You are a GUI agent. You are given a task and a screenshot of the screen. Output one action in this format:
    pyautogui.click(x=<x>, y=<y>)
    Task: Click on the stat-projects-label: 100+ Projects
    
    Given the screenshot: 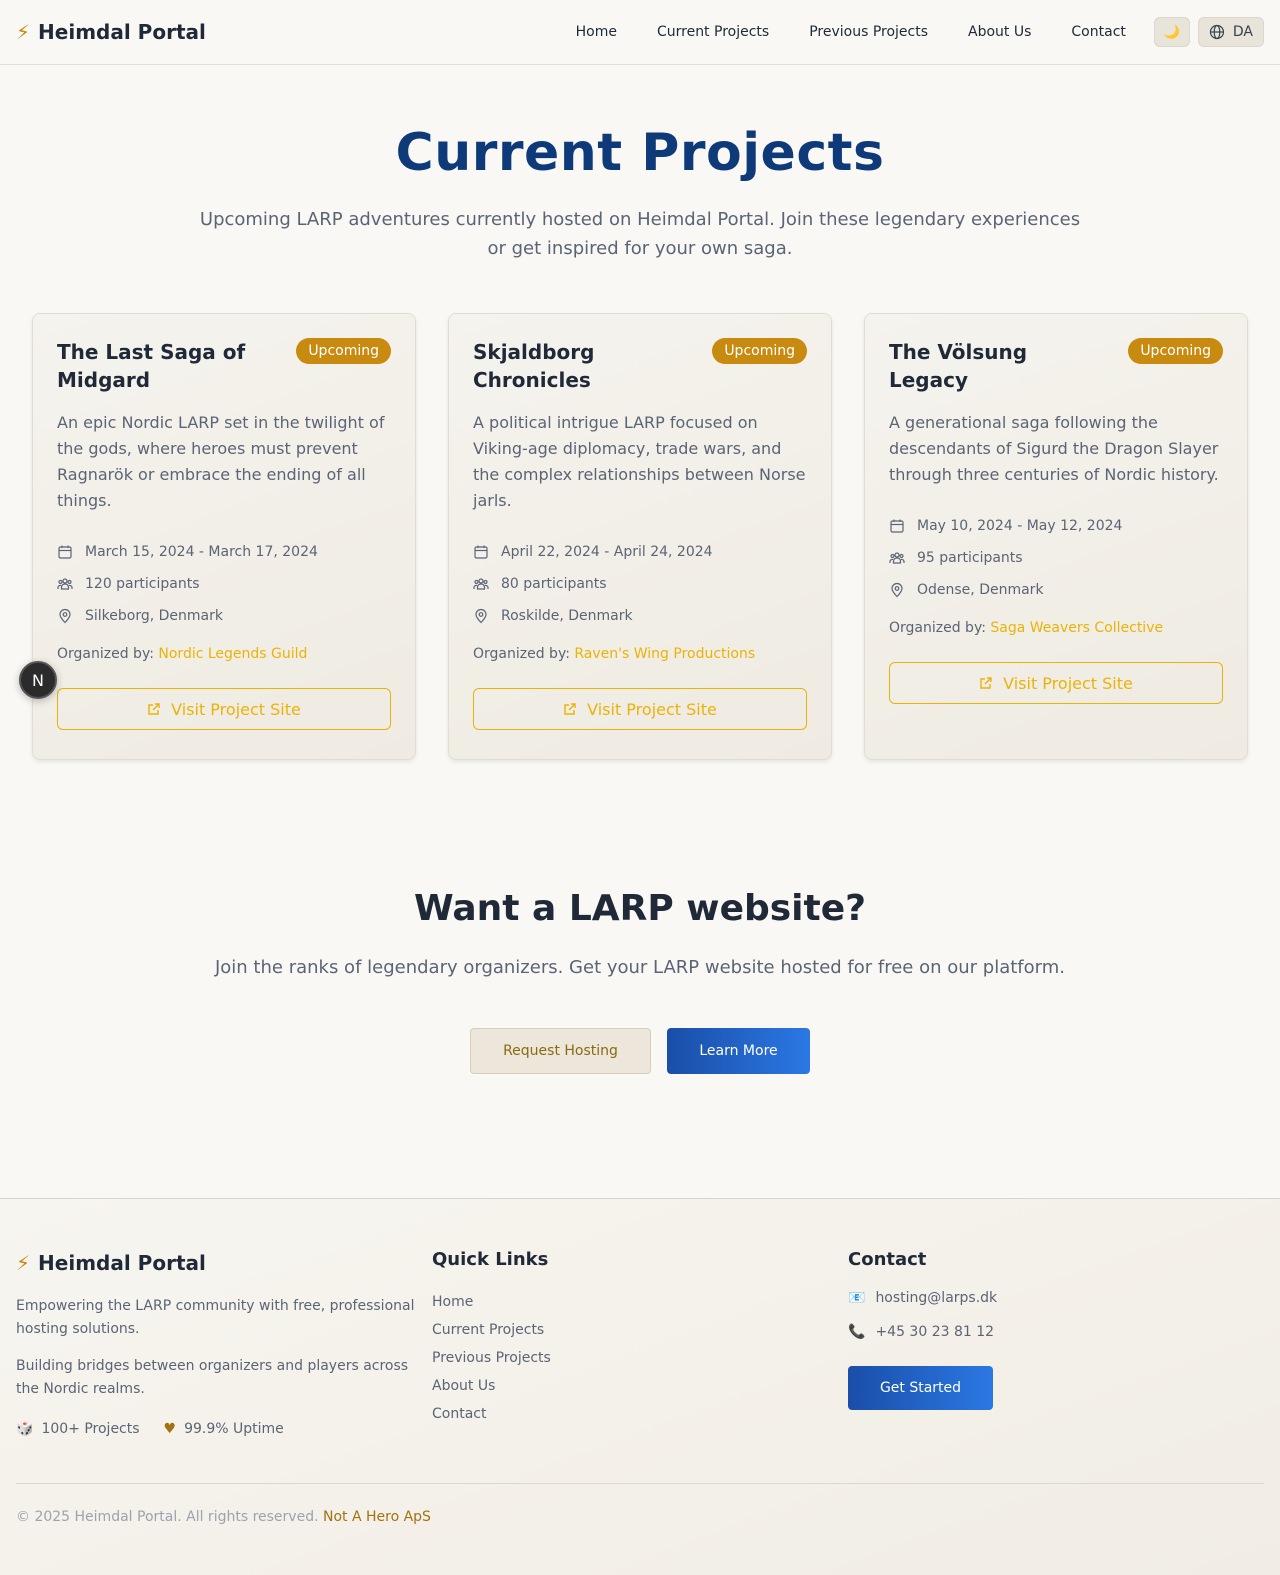 What is the action you would take?
    pyautogui.click(x=90, y=1429)
    